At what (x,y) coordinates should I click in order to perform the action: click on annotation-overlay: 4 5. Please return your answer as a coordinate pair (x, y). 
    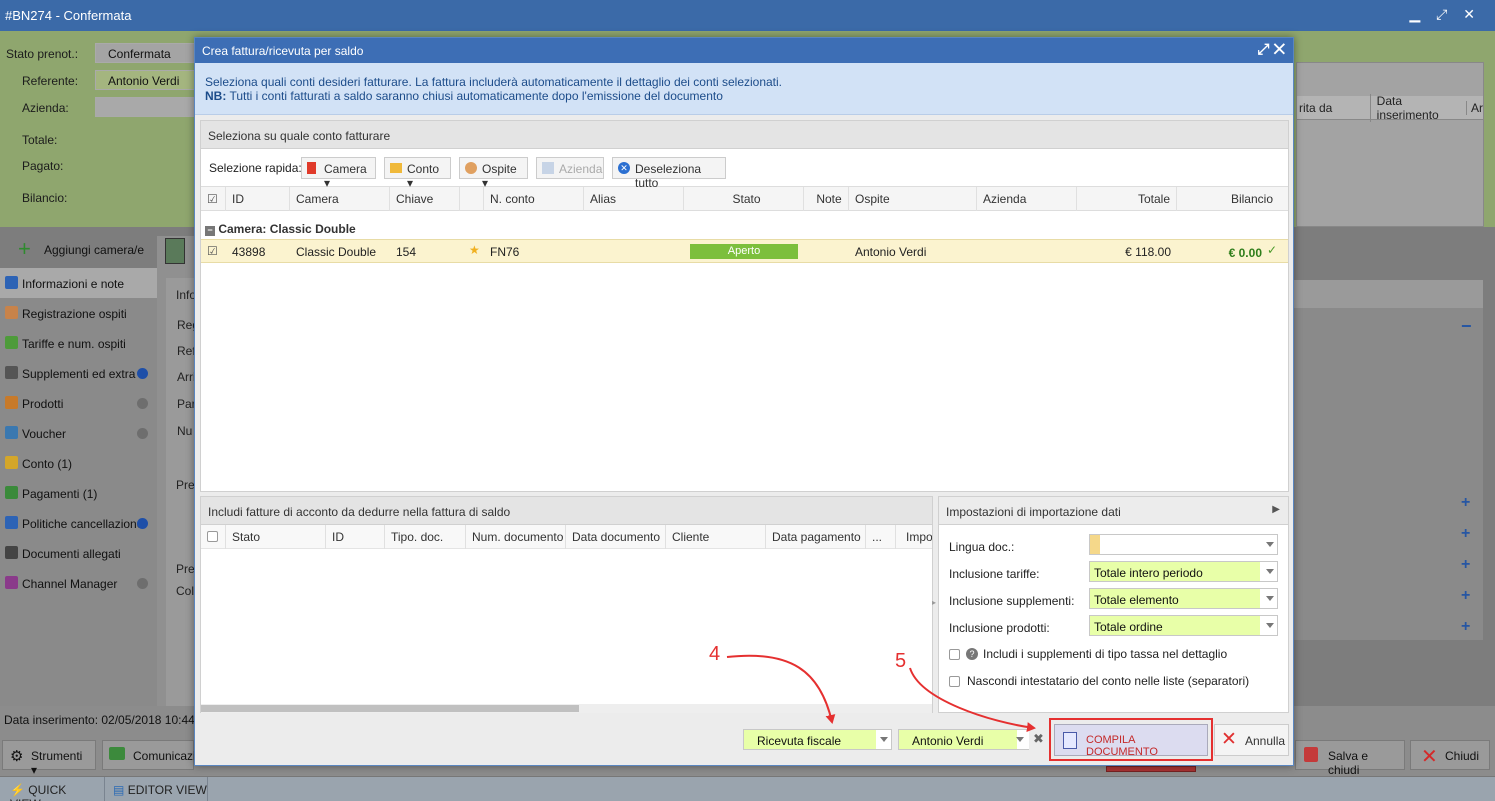
    Looking at the image, I should click on (872, 688).